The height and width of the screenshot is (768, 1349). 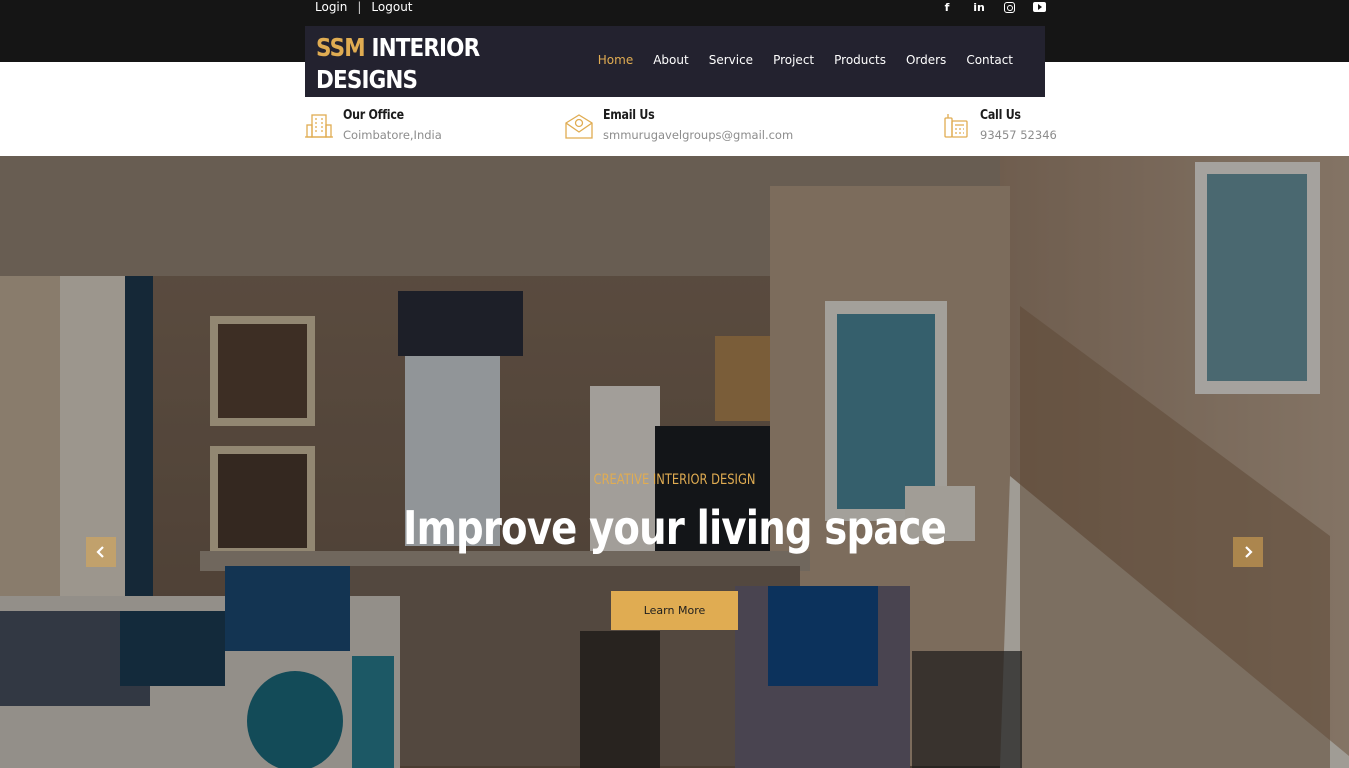 I want to click on chevron-right-icon, so click(x=1249, y=552).